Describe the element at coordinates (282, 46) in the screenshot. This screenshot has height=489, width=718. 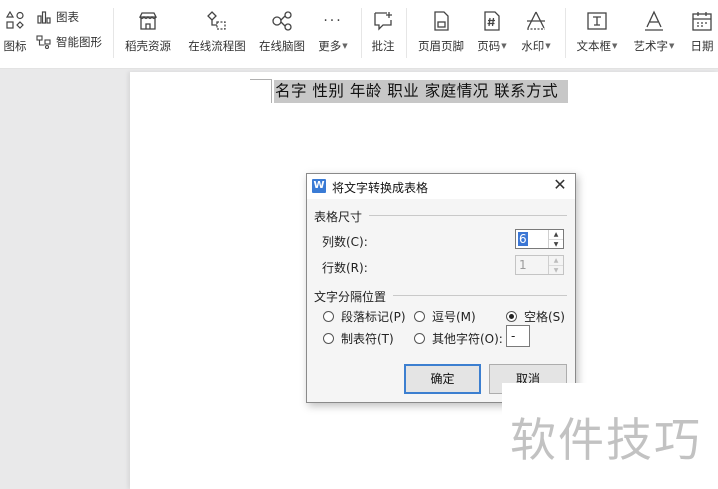
I see `ribbon-item-label: 在线脑图` at that location.